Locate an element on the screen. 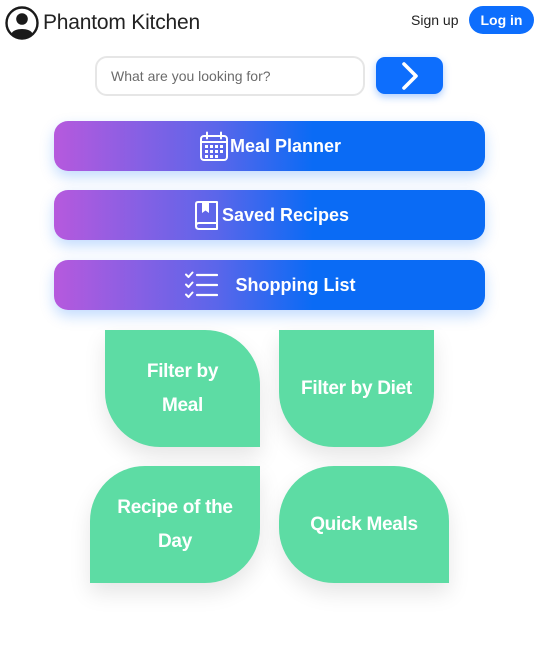 The height and width of the screenshot is (653, 538). filter-by-diet-label: Filter by Diet is located at coordinates (356, 388).